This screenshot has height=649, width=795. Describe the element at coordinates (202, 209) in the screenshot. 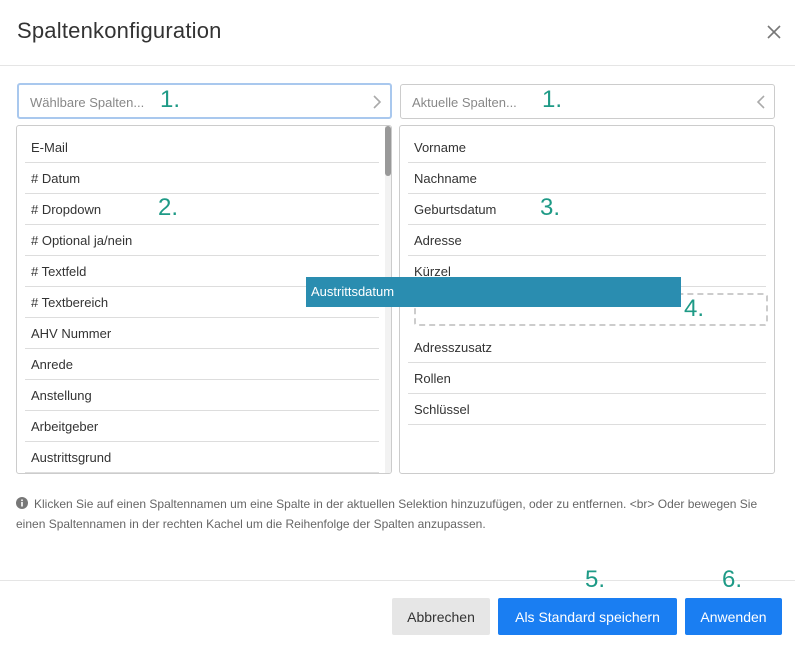

I see `list-item: # Dropdown` at that location.